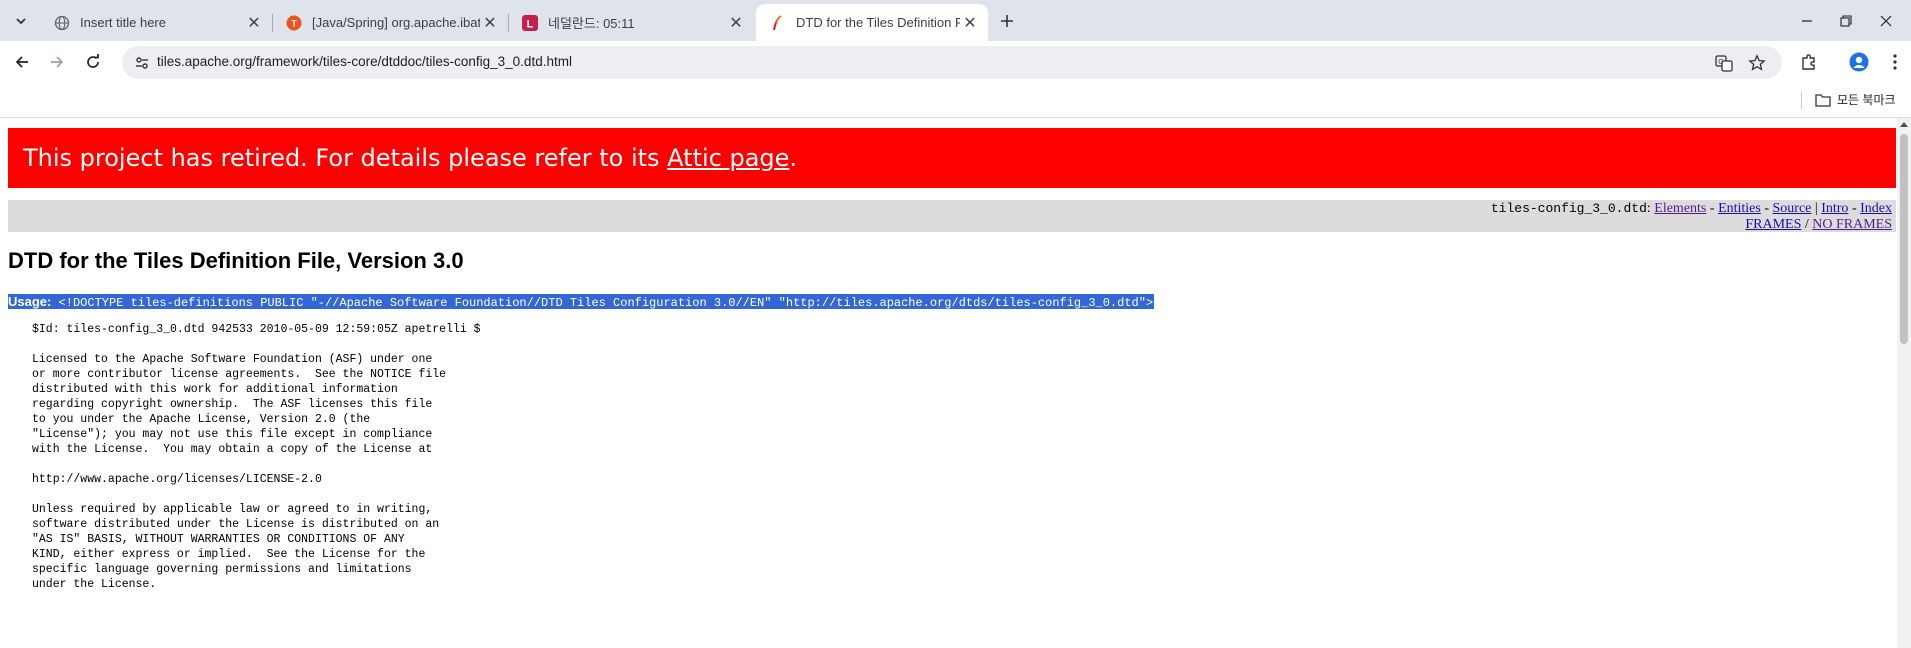 This screenshot has height=648, width=1911. What do you see at coordinates (62, 23) in the screenshot?
I see `globe-icon` at bounding box center [62, 23].